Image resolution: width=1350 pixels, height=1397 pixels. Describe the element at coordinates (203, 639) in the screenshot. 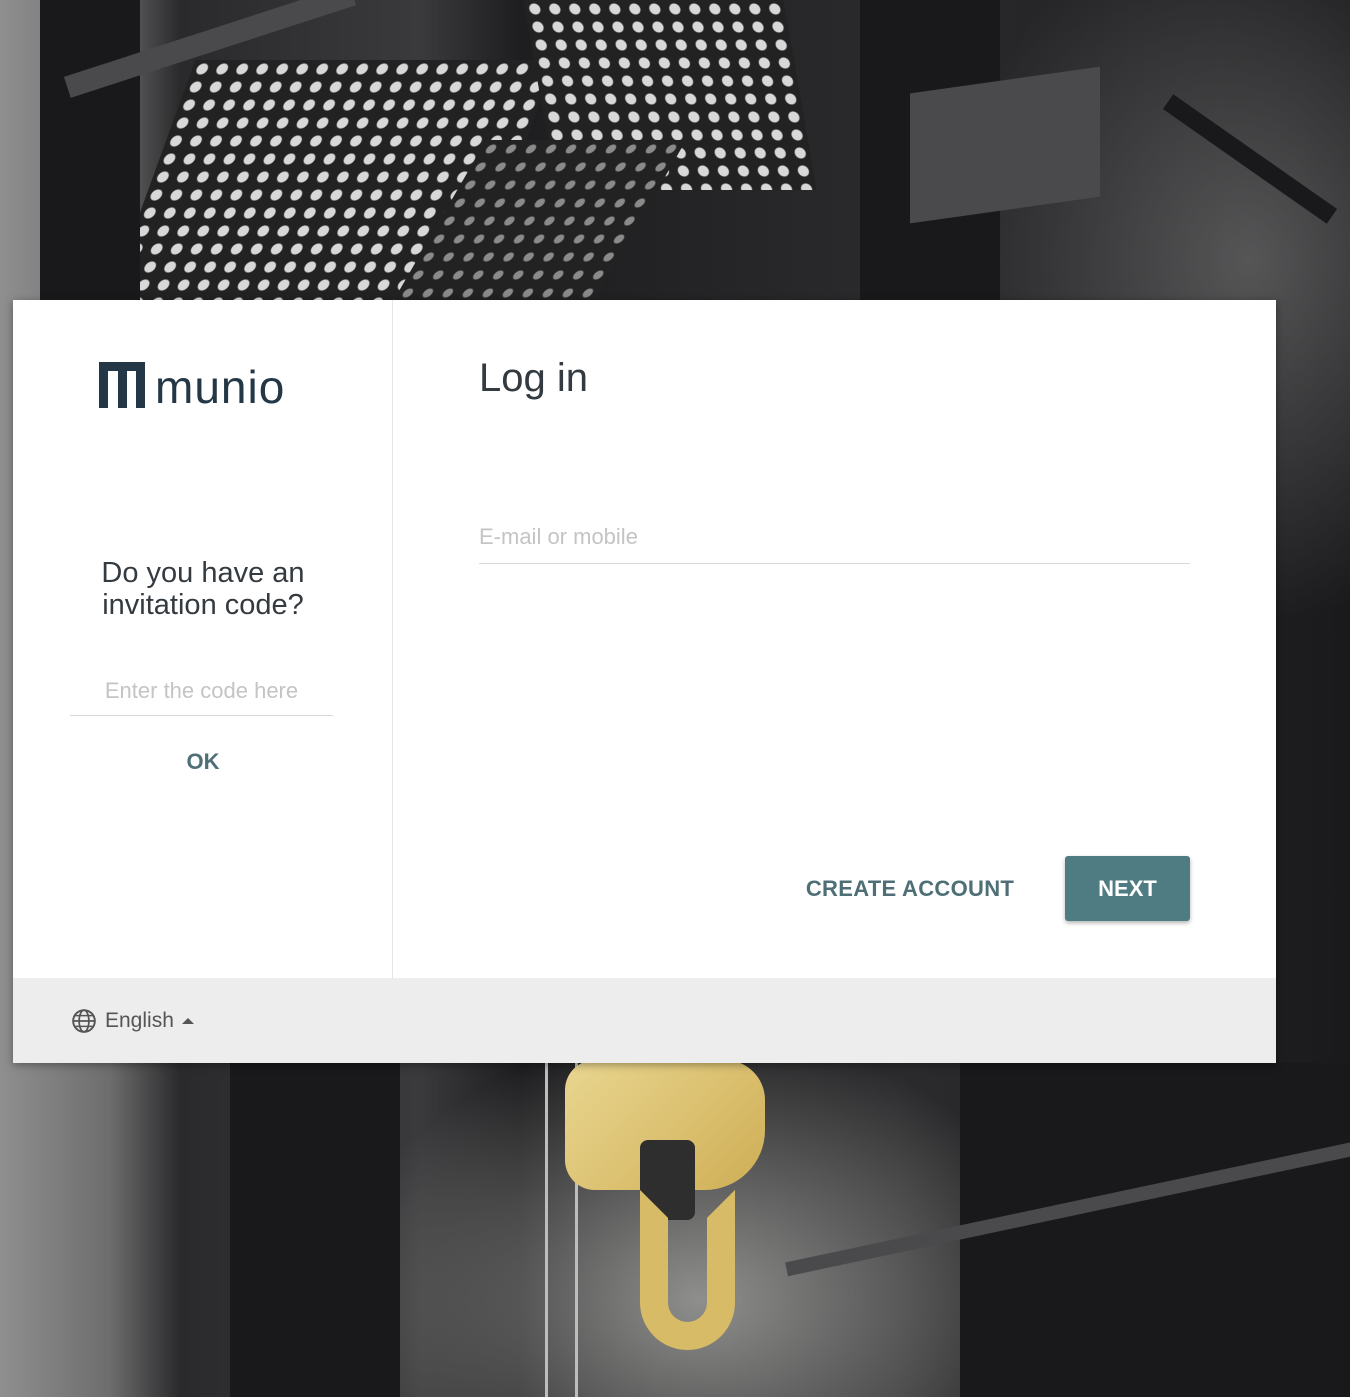

I see `invitation-panel: munio Do you have an invitation code? OK` at that location.